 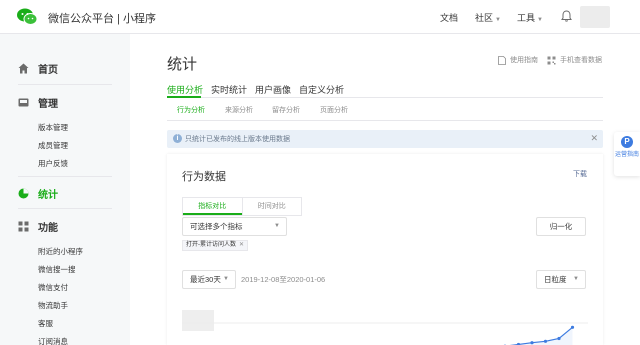 I want to click on granularity-select: 日粒度 ▼, so click(x=561, y=279).